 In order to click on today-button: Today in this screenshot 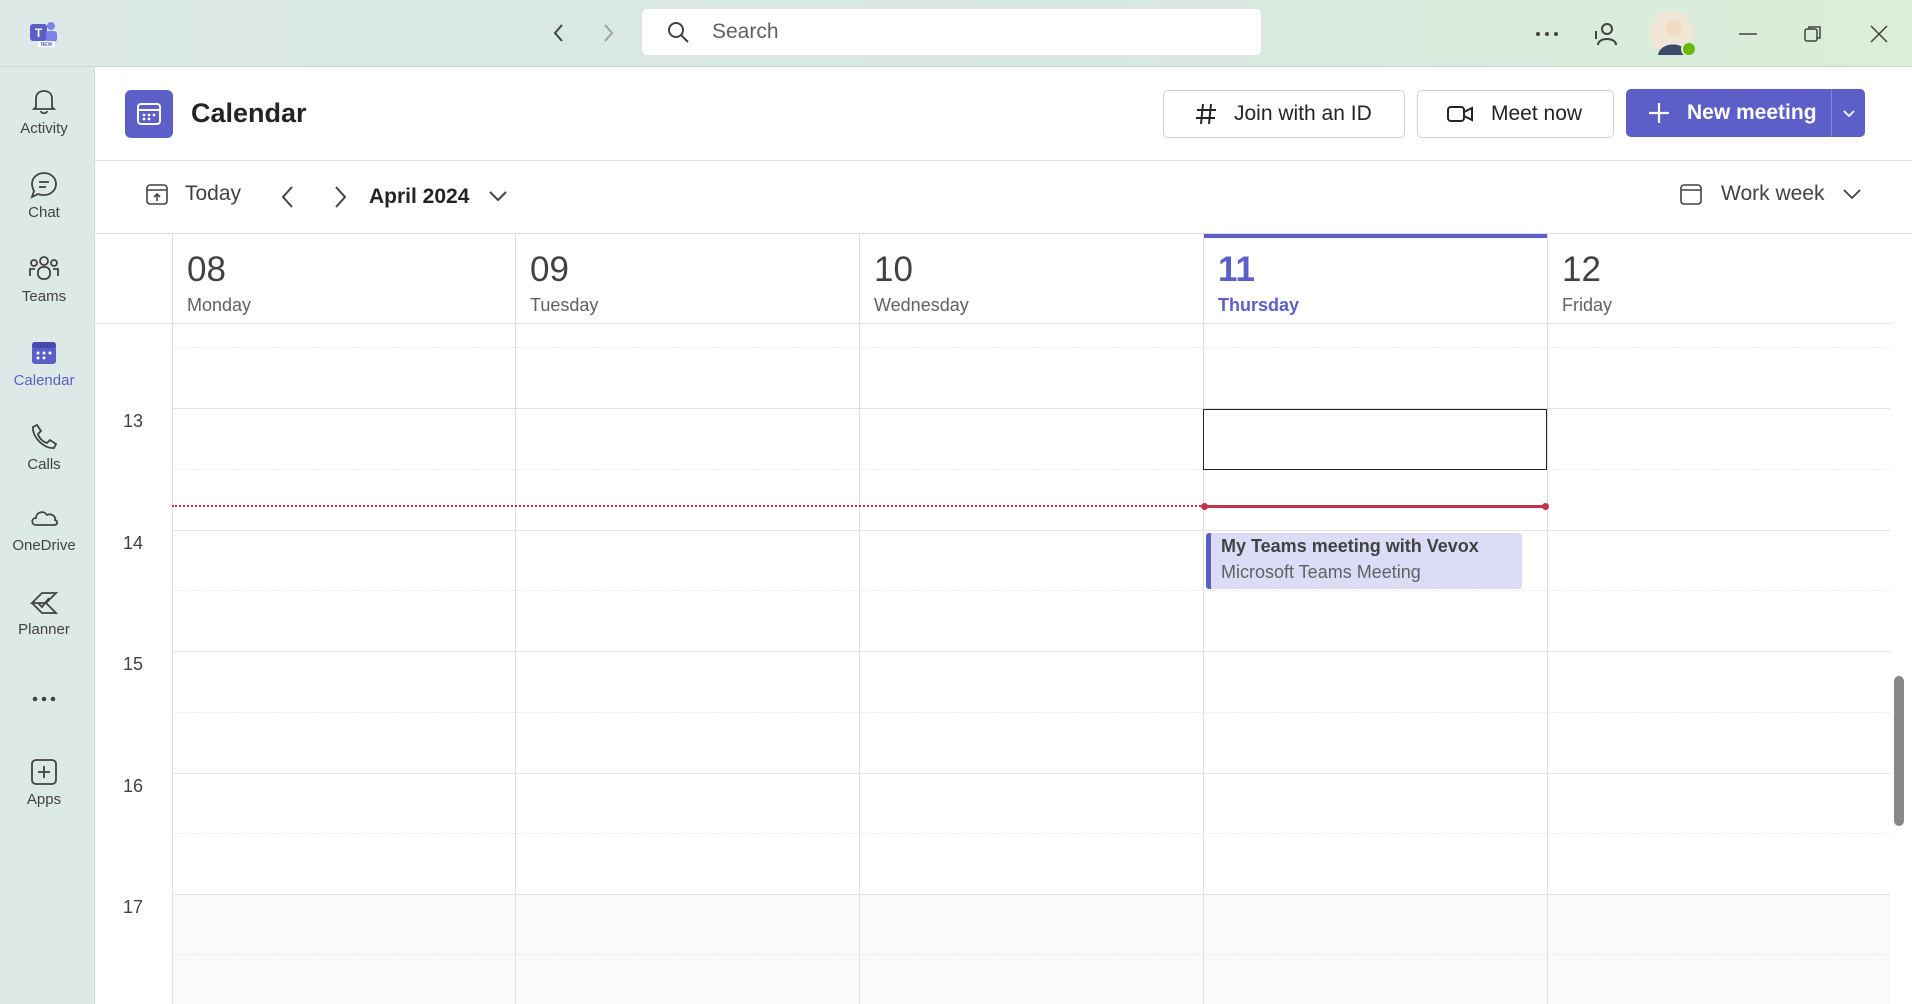, I will do `click(193, 194)`.